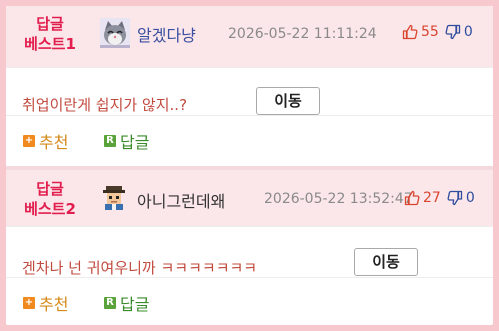  What do you see at coordinates (302, 34) in the screenshot?
I see `post-timestamp: 2026-05-22 11:11:24` at bounding box center [302, 34].